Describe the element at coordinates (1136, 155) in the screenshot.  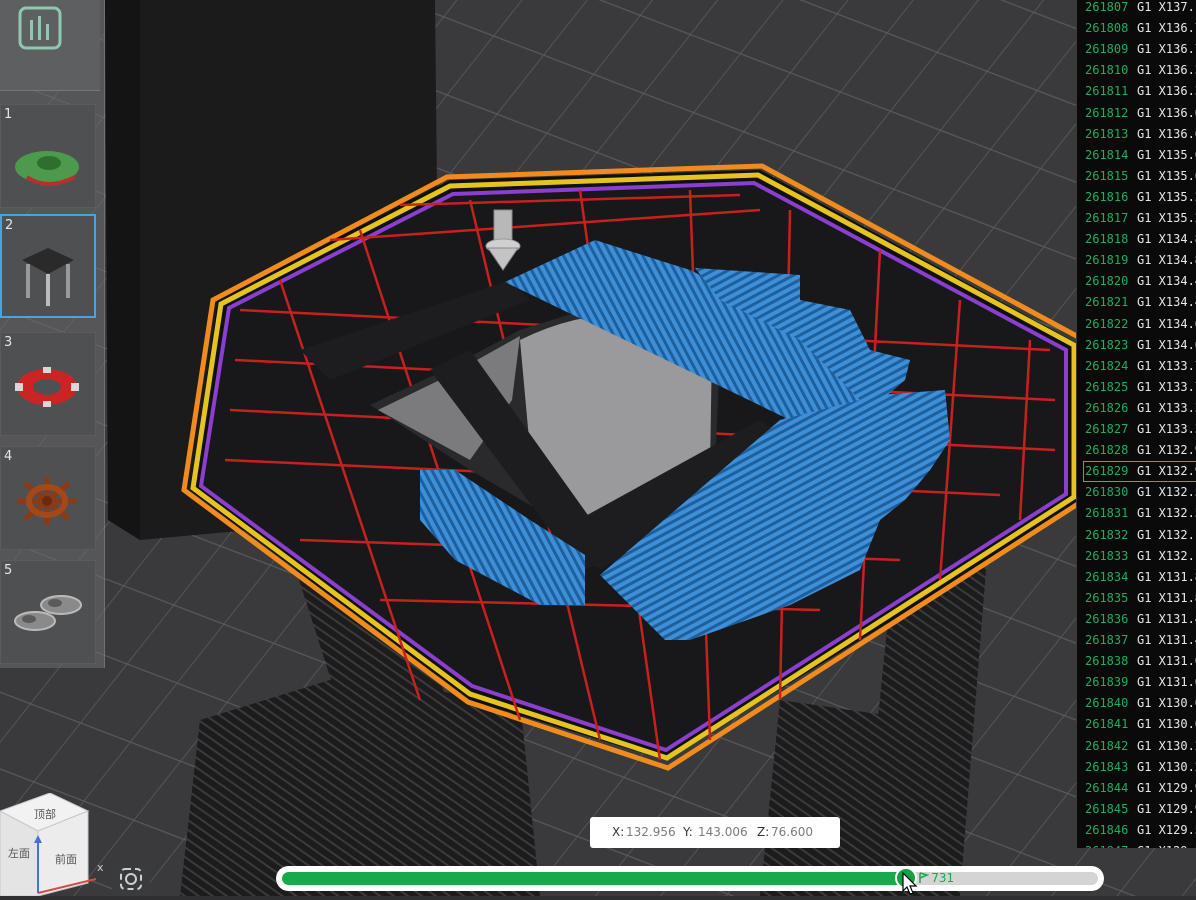
I see `gcode-line: 261814 G1 X135.6` at that location.